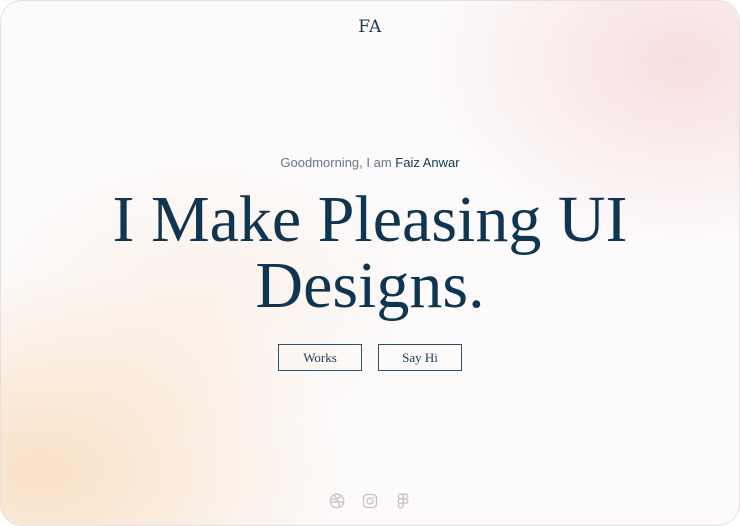  I want to click on works-button: Works, so click(320, 357).